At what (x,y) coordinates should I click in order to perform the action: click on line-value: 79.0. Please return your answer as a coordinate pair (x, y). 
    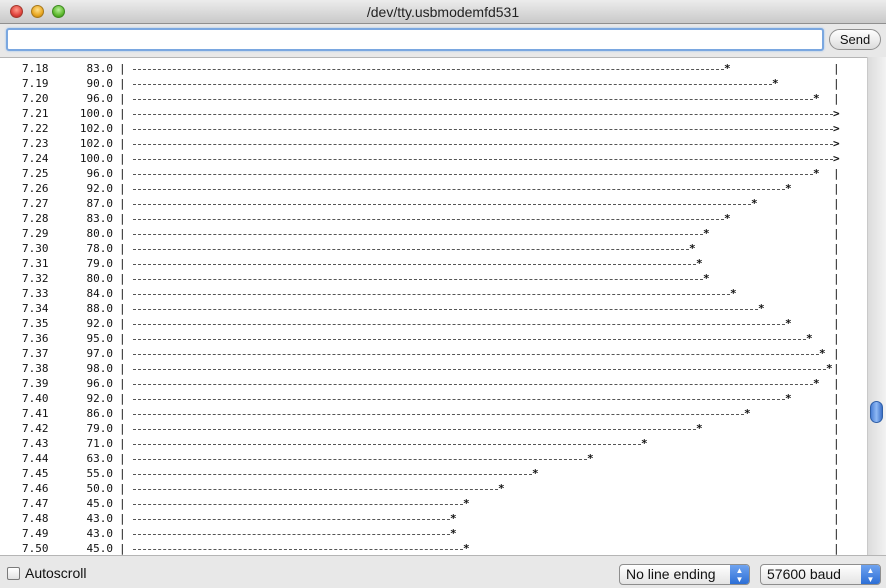
    Looking at the image, I should click on (100, 263).